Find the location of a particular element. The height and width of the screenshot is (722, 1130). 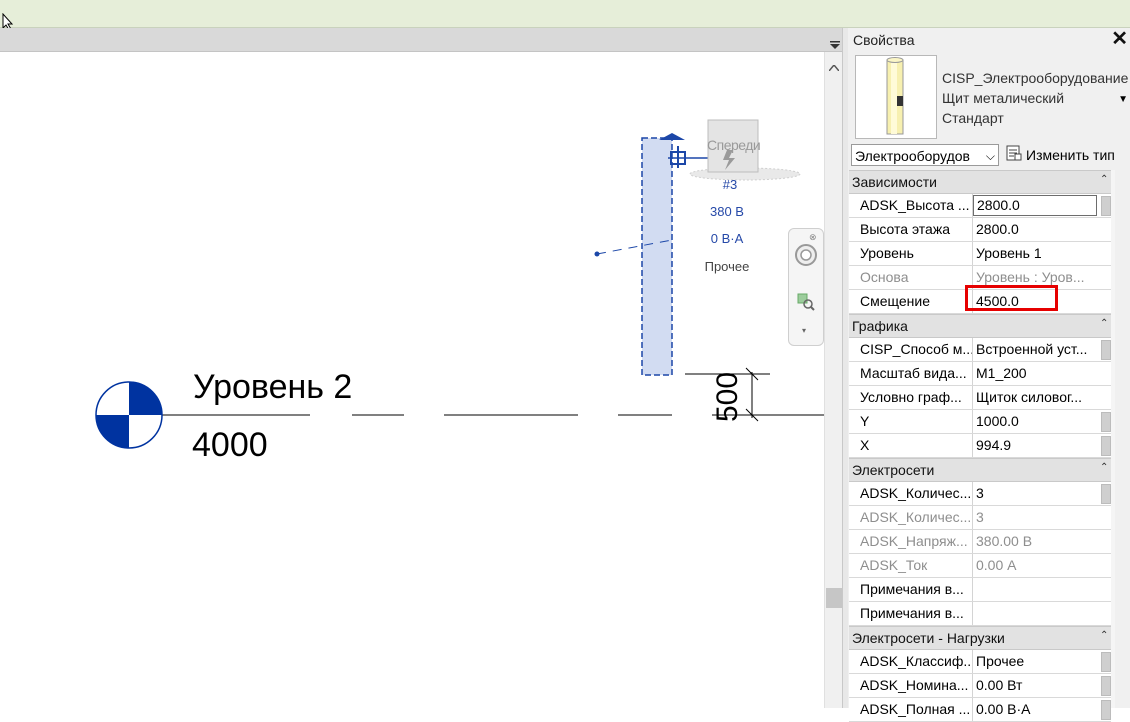

property-row: ADSK_Полная ... 0.00 В·А is located at coordinates (980, 710).